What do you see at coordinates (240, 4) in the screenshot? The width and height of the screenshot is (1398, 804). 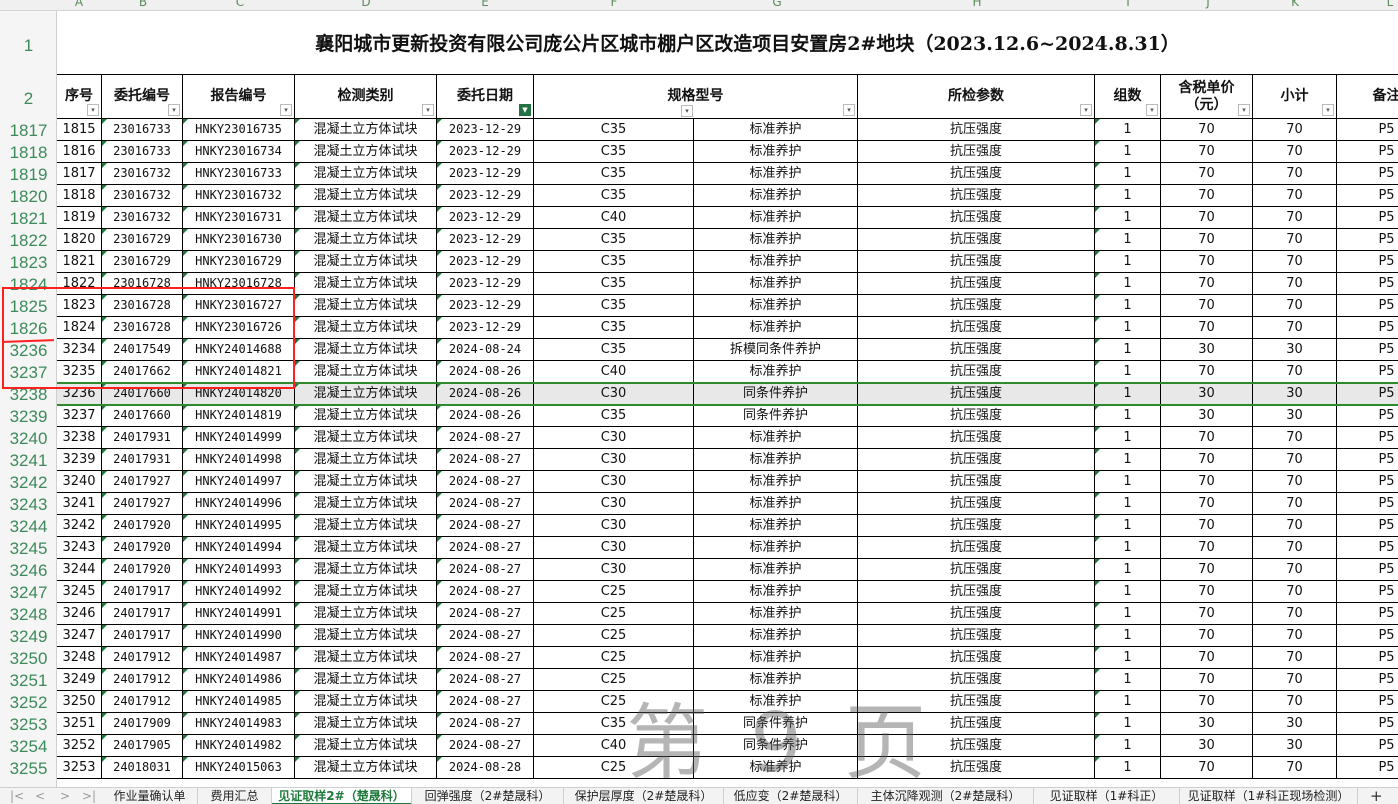 I see `column-letter-c: C` at bounding box center [240, 4].